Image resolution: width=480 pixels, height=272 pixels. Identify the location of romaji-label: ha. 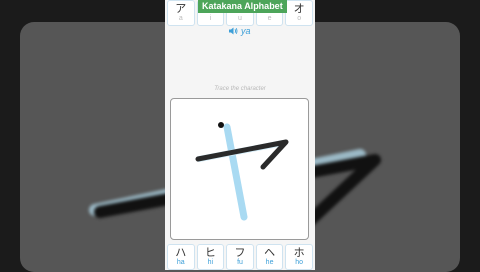
(180, 262).